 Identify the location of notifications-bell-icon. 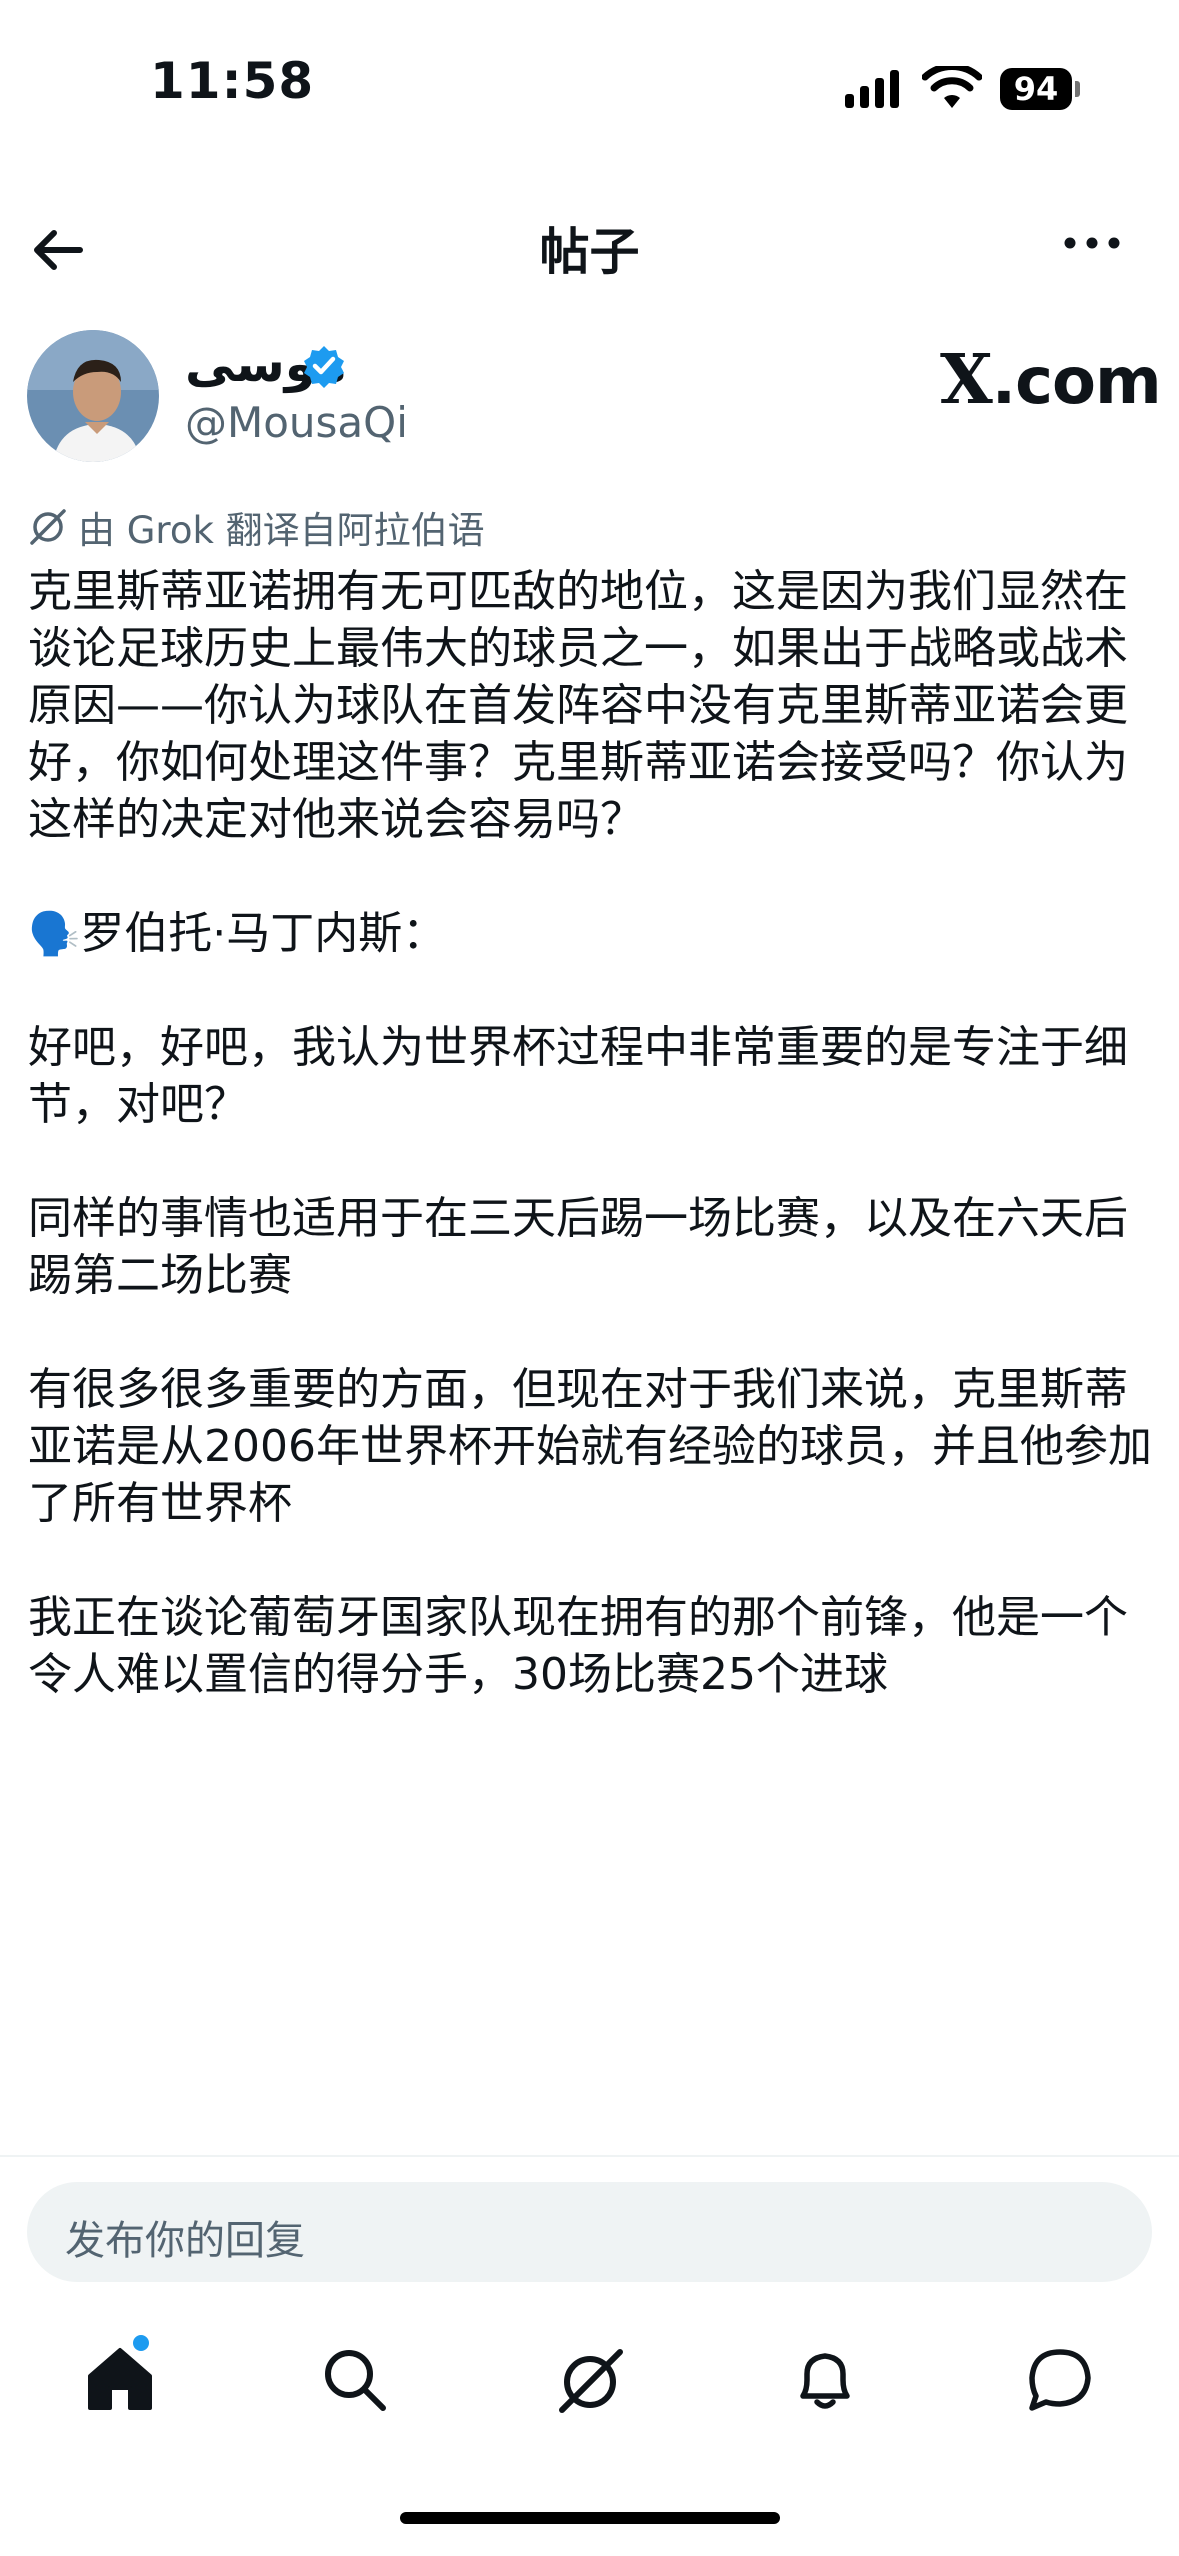
(825, 2380).